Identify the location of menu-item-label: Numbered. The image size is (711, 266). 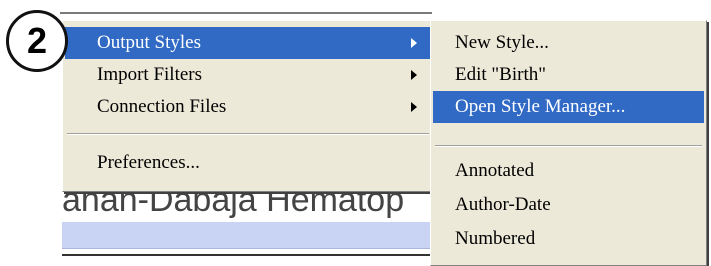
(495, 238).